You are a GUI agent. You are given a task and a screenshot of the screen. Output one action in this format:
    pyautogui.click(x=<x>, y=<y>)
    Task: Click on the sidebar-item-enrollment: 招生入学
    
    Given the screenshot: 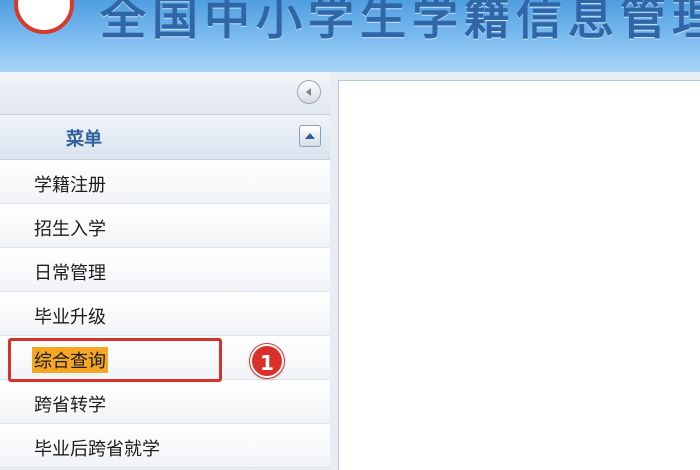 What is the action you would take?
    pyautogui.click(x=165, y=226)
    